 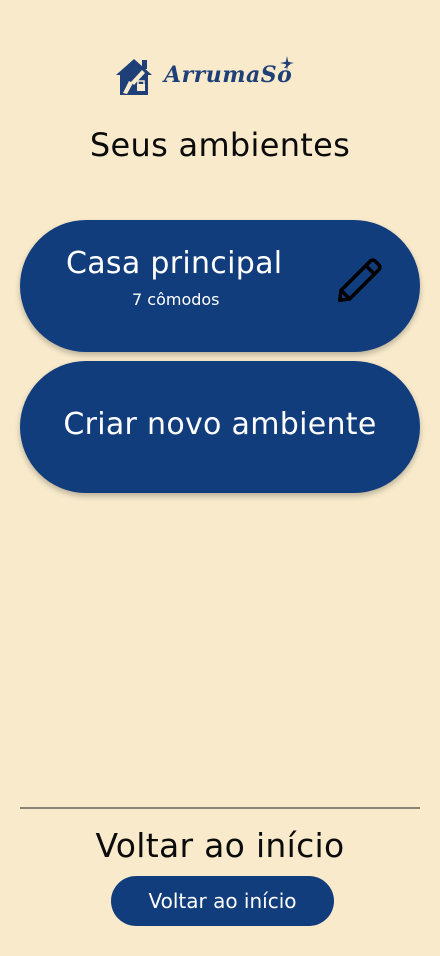 I want to click on environment-name: Casa principal, so click(x=174, y=263).